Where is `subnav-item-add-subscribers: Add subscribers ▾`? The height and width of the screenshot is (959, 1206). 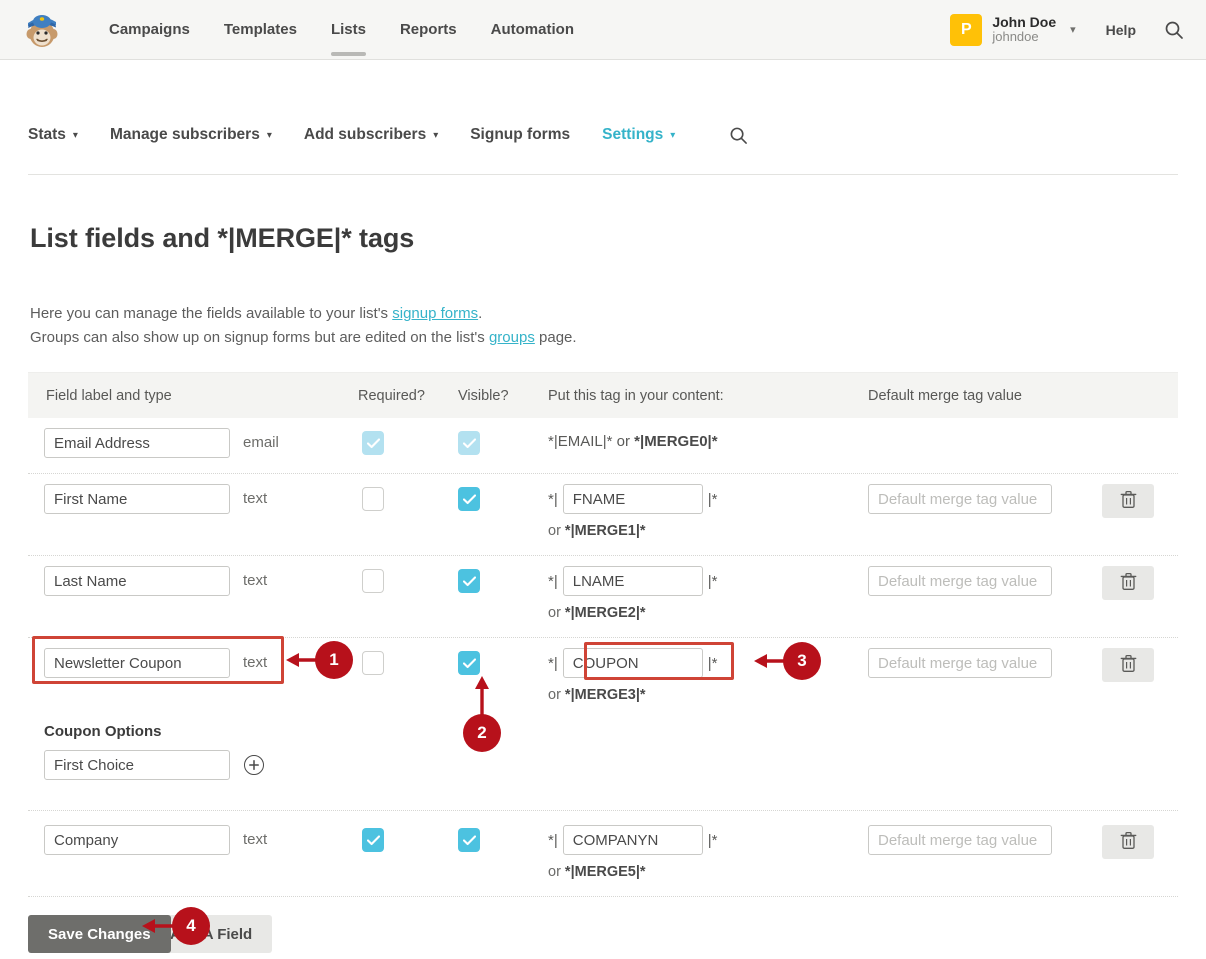 subnav-item-add-subscribers: Add subscribers ▾ is located at coordinates (371, 135).